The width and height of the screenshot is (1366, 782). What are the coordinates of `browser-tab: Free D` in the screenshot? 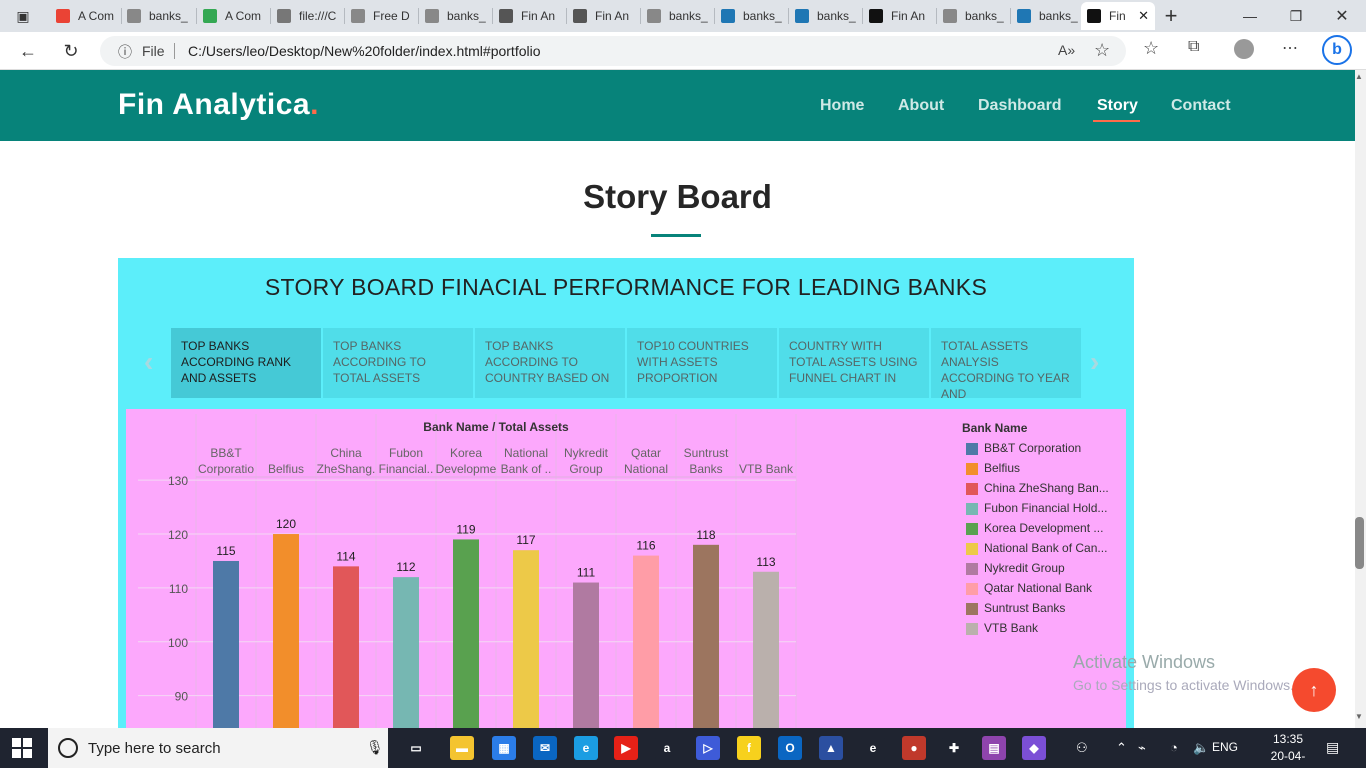 It's located at (381, 16).